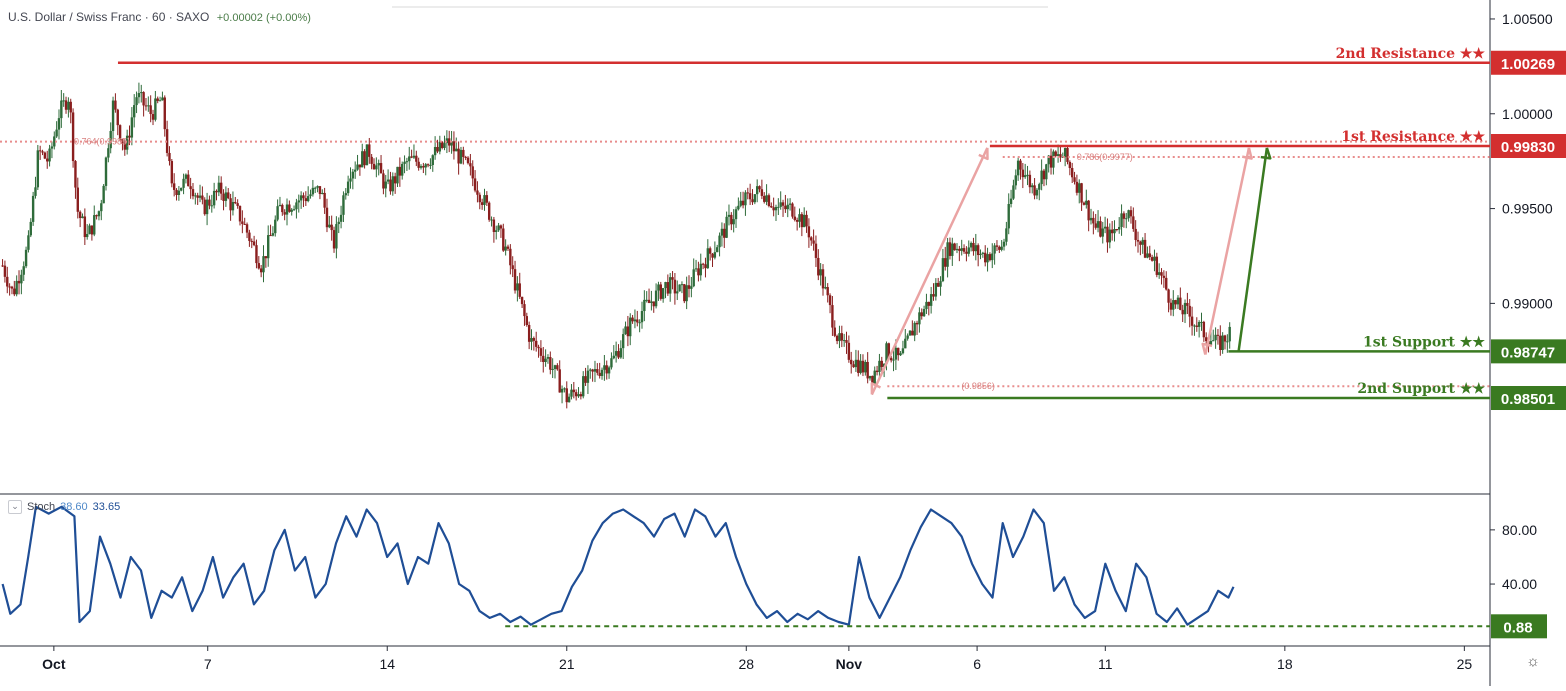 The image size is (1566, 691). What do you see at coordinates (1421, 389) in the screenshot?
I see `level-label: 2nd Support ★★` at bounding box center [1421, 389].